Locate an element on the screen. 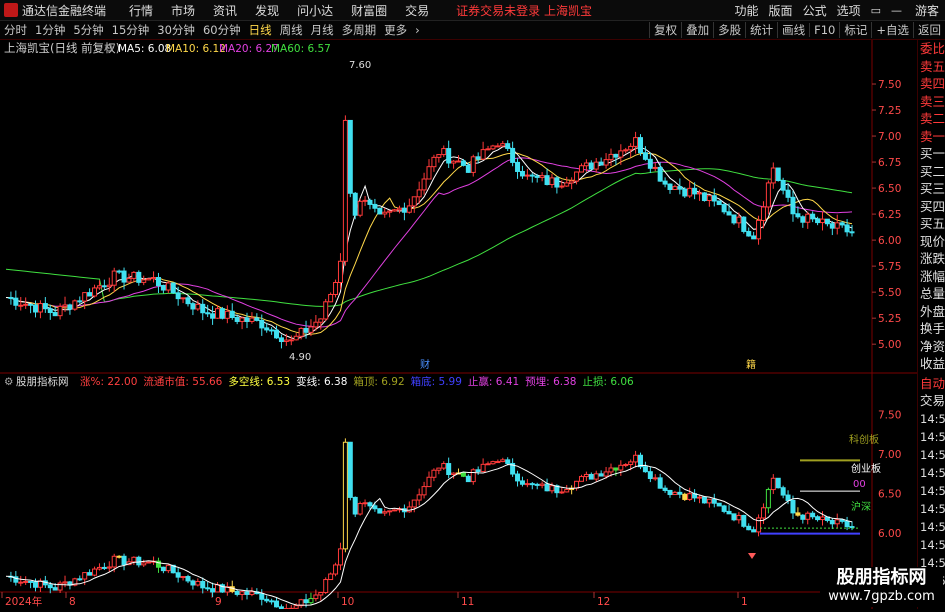 The image size is (945, 612). period-monthly: 月线 is located at coordinates (322, 30).